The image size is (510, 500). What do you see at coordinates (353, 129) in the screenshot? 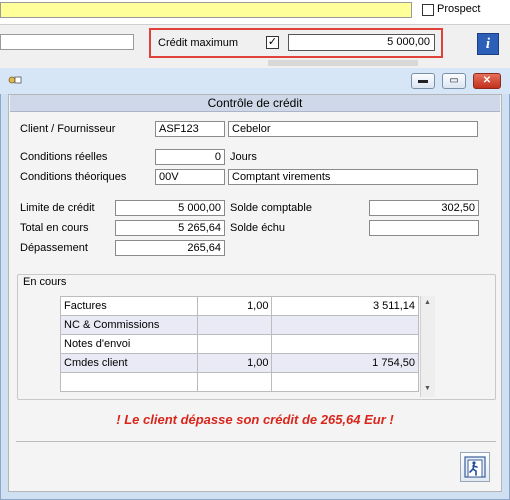
I see `client-name-field: Cebelor` at bounding box center [353, 129].